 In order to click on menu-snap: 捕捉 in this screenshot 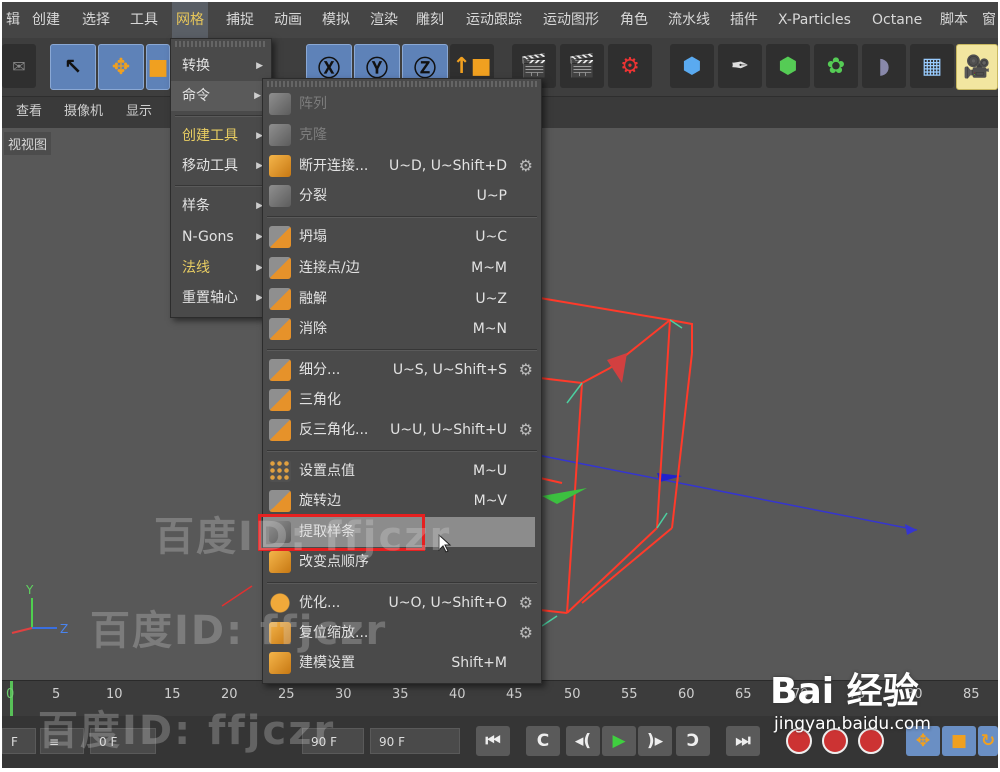, I will do `click(240, 20)`.